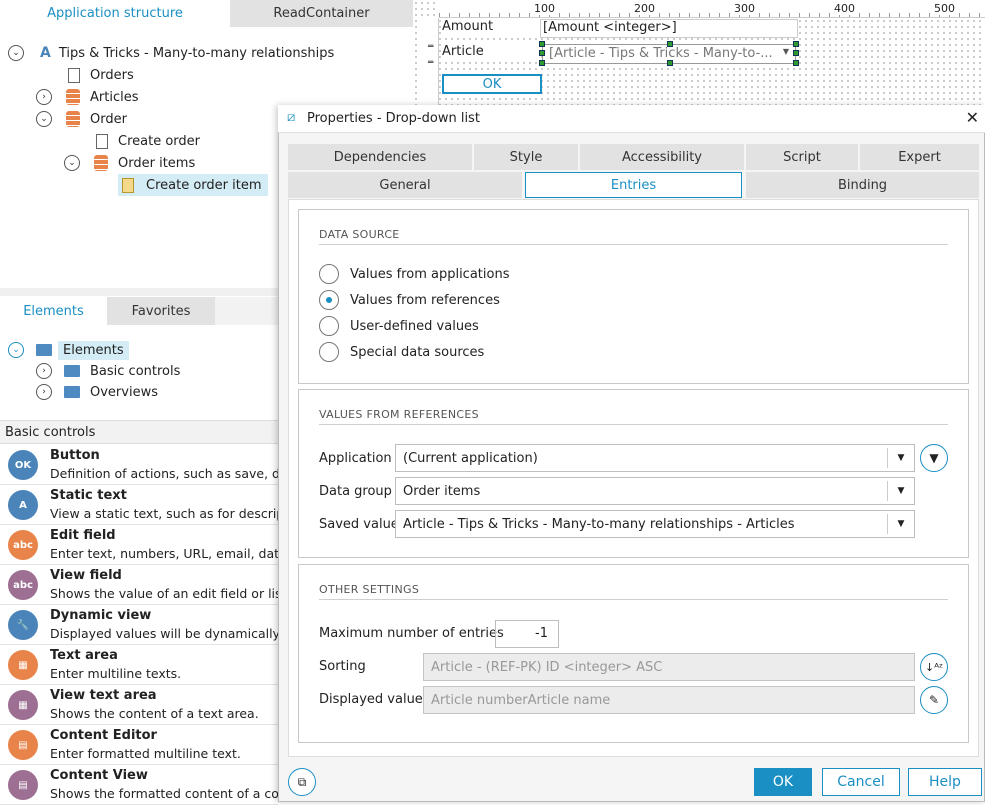 This screenshot has height=805, width=985. Describe the element at coordinates (919, 157) in the screenshot. I see `tab-expert: Expert` at that location.